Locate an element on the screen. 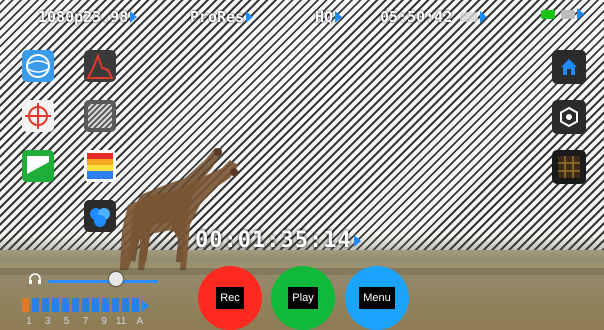  target-icon is located at coordinates (38, 116).